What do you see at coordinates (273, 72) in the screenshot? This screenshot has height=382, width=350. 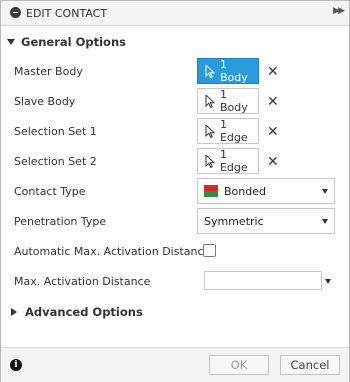 I see `clear-master-body-icon: ✕` at bounding box center [273, 72].